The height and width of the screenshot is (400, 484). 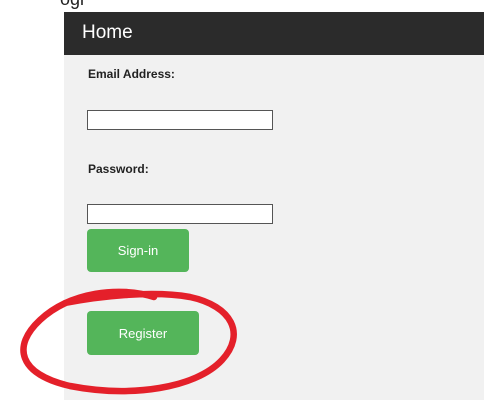 I want to click on page-title-text: ogi, so click(x=72, y=4).